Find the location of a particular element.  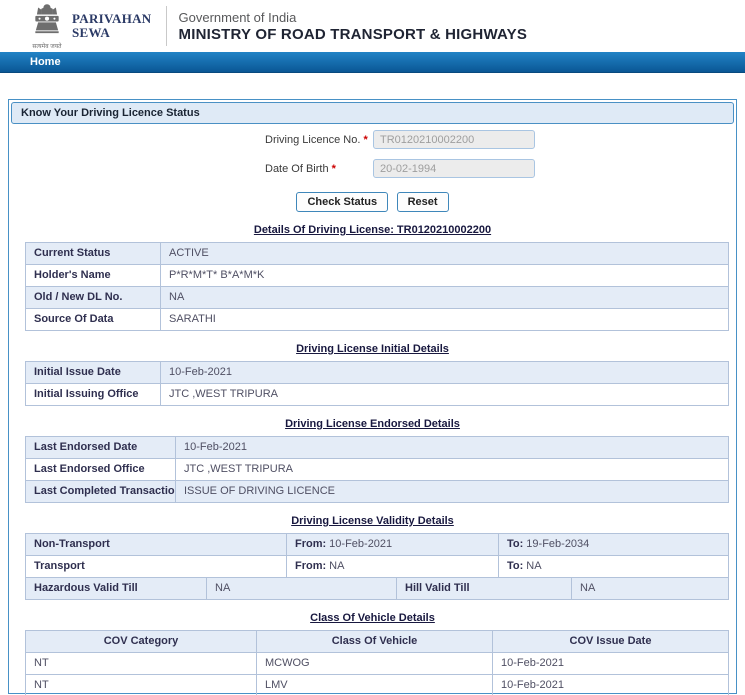

table-row: Current Status ACTIVE is located at coordinates (377, 253).